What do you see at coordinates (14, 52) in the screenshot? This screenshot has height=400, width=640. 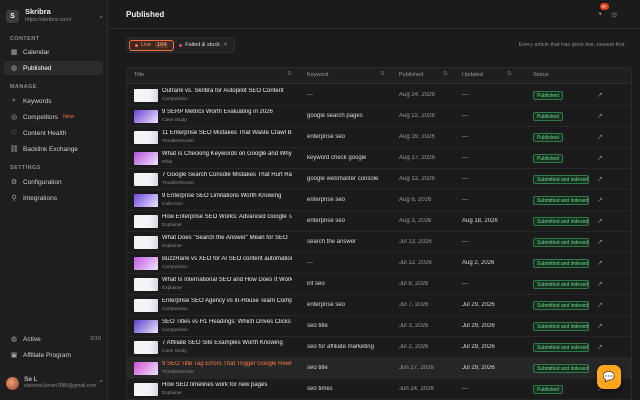 I see `calendar-icon: ▦` at bounding box center [14, 52].